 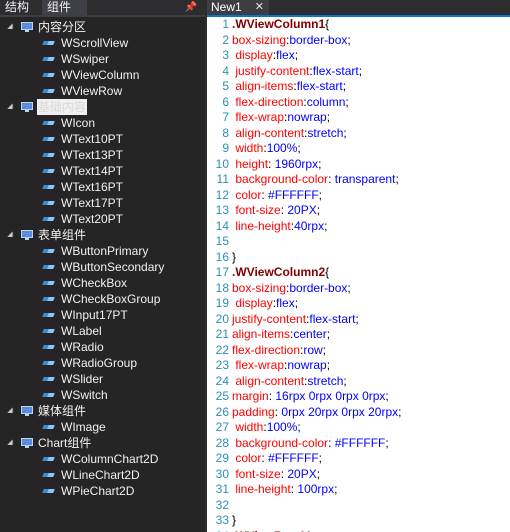 What do you see at coordinates (281, 366) in the screenshot?
I see `code-text: flex-wrap:nowrap;` at bounding box center [281, 366].